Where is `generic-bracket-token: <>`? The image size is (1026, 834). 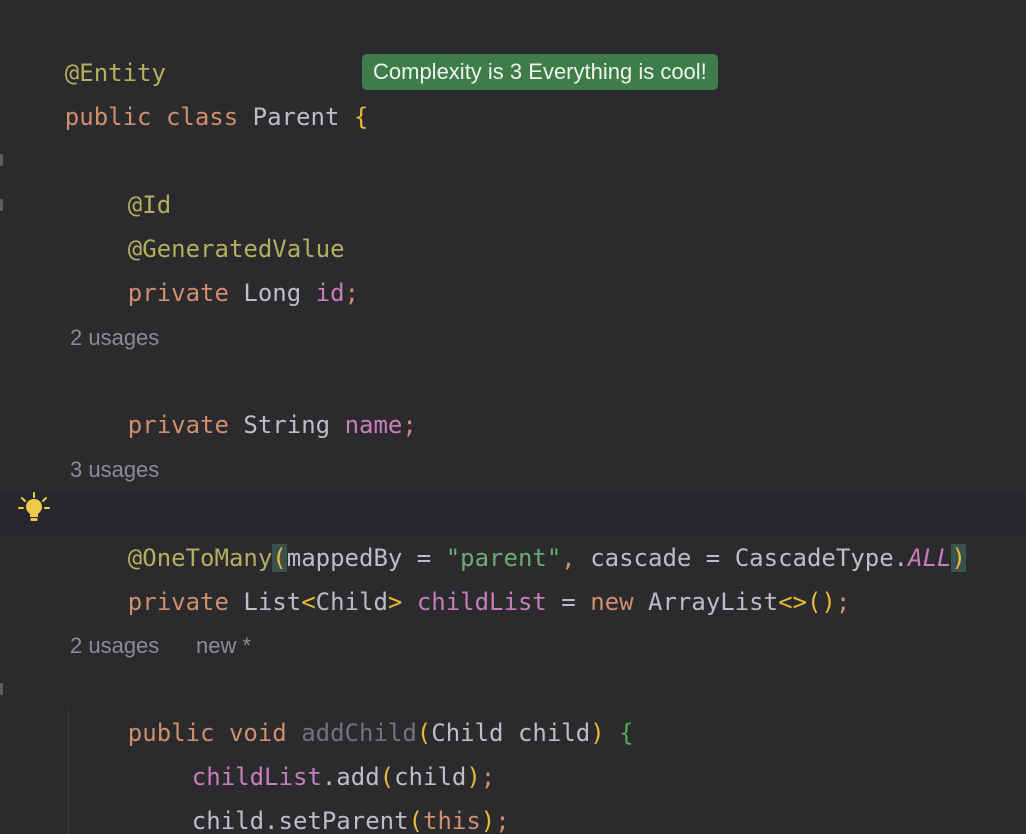
generic-bracket-token: <> is located at coordinates (792, 602).